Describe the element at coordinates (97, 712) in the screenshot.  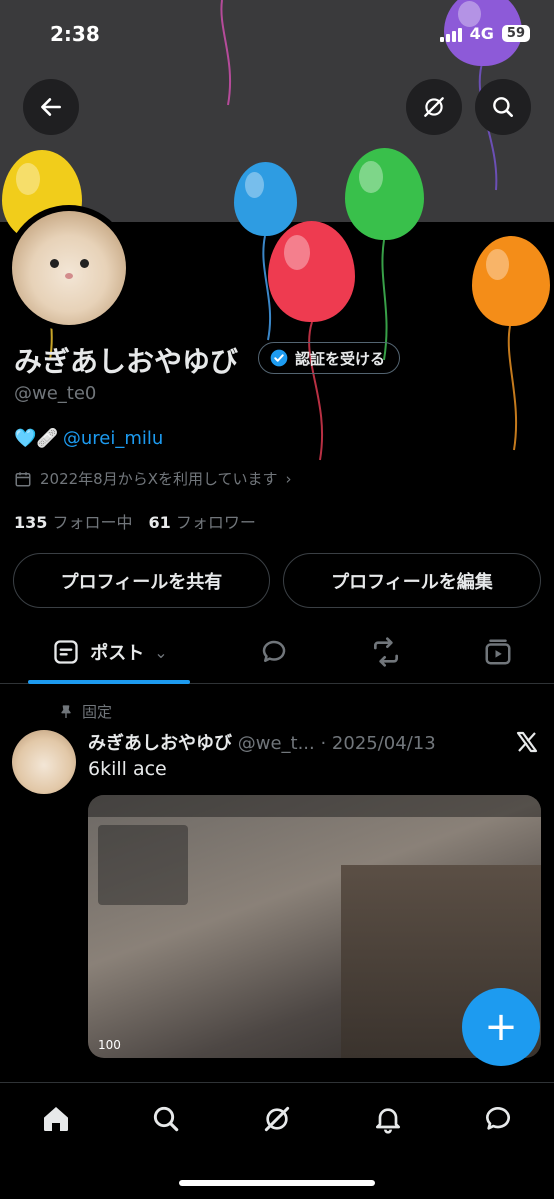
I see `pinned-label: 固定` at that location.